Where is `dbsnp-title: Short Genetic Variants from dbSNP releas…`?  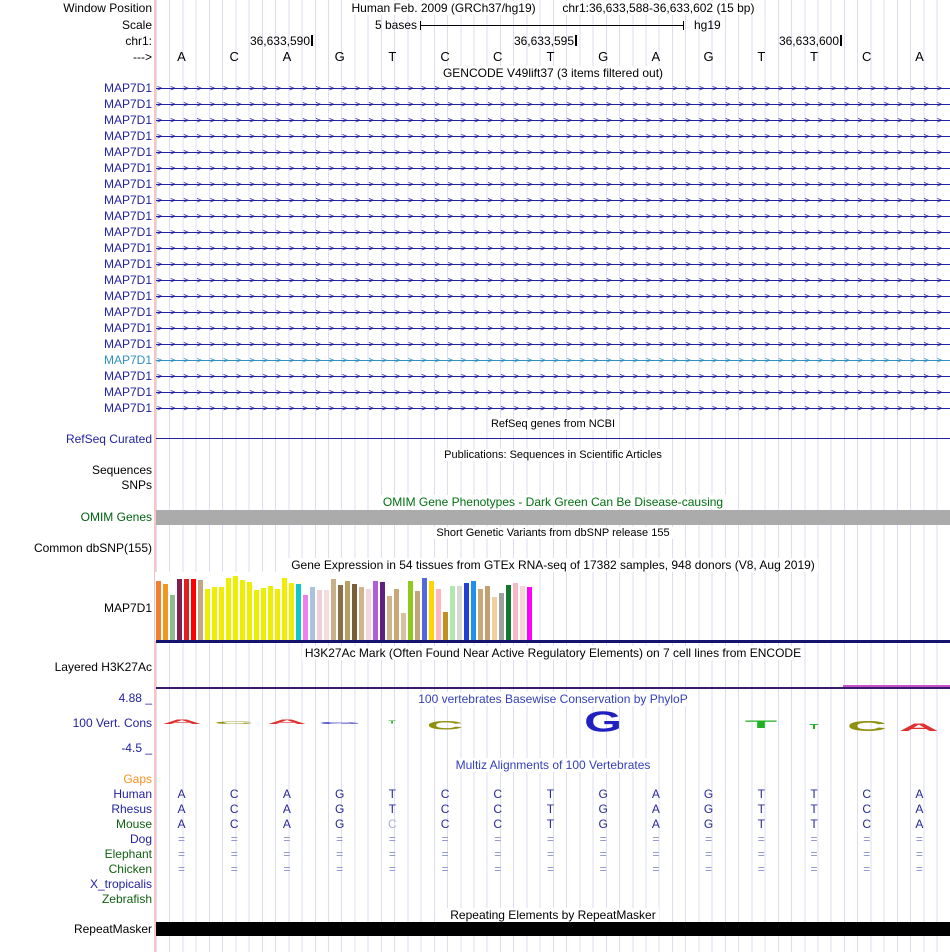 dbsnp-title: Short Genetic Variants from dbSNP releas… is located at coordinates (553, 533).